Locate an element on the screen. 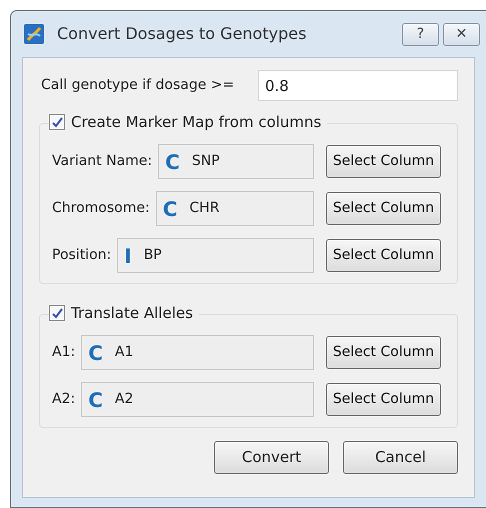 This screenshot has width=486, height=508. column-field: C A1 is located at coordinates (197, 352).